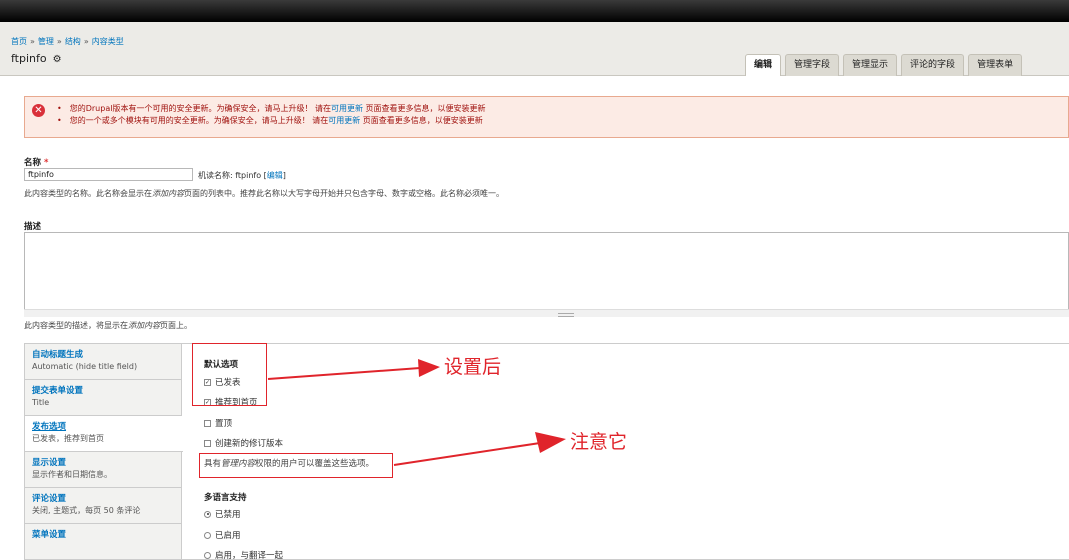 Image resolution: width=1069 pixels, height=560 pixels. Describe the element at coordinates (473, 367) in the screenshot. I see `annotation-after-setting: 设置后` at that location.